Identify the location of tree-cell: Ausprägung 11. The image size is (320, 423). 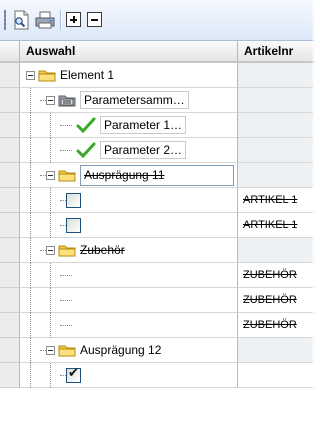
(129, 175).